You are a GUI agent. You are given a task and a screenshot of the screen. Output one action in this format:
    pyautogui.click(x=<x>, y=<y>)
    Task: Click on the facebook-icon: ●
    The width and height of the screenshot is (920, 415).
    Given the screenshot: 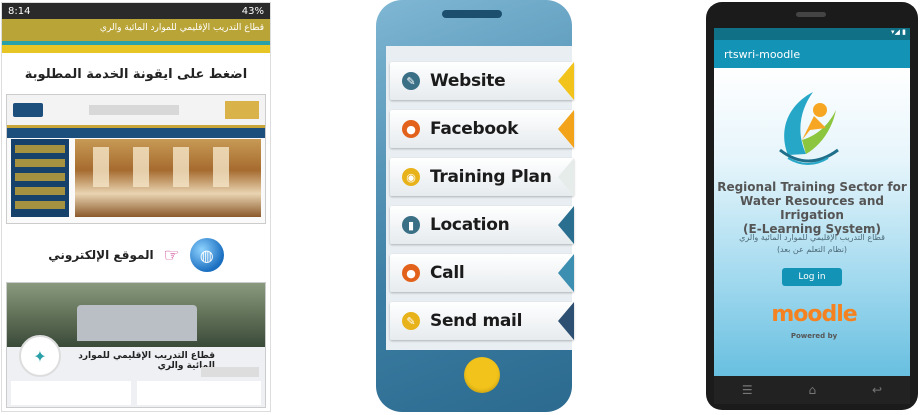 What is the action you would take?
    pyautogui.click(x=411, y=129)
    